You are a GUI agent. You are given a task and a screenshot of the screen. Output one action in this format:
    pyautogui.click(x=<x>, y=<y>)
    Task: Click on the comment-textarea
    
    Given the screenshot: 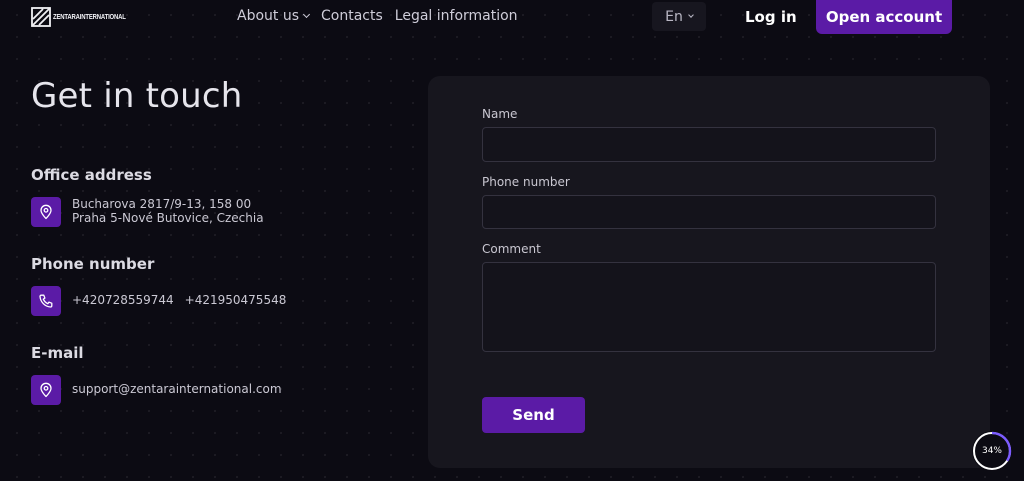 What is the action you would take?
    pyautogui.click(x=709, y=307)
    